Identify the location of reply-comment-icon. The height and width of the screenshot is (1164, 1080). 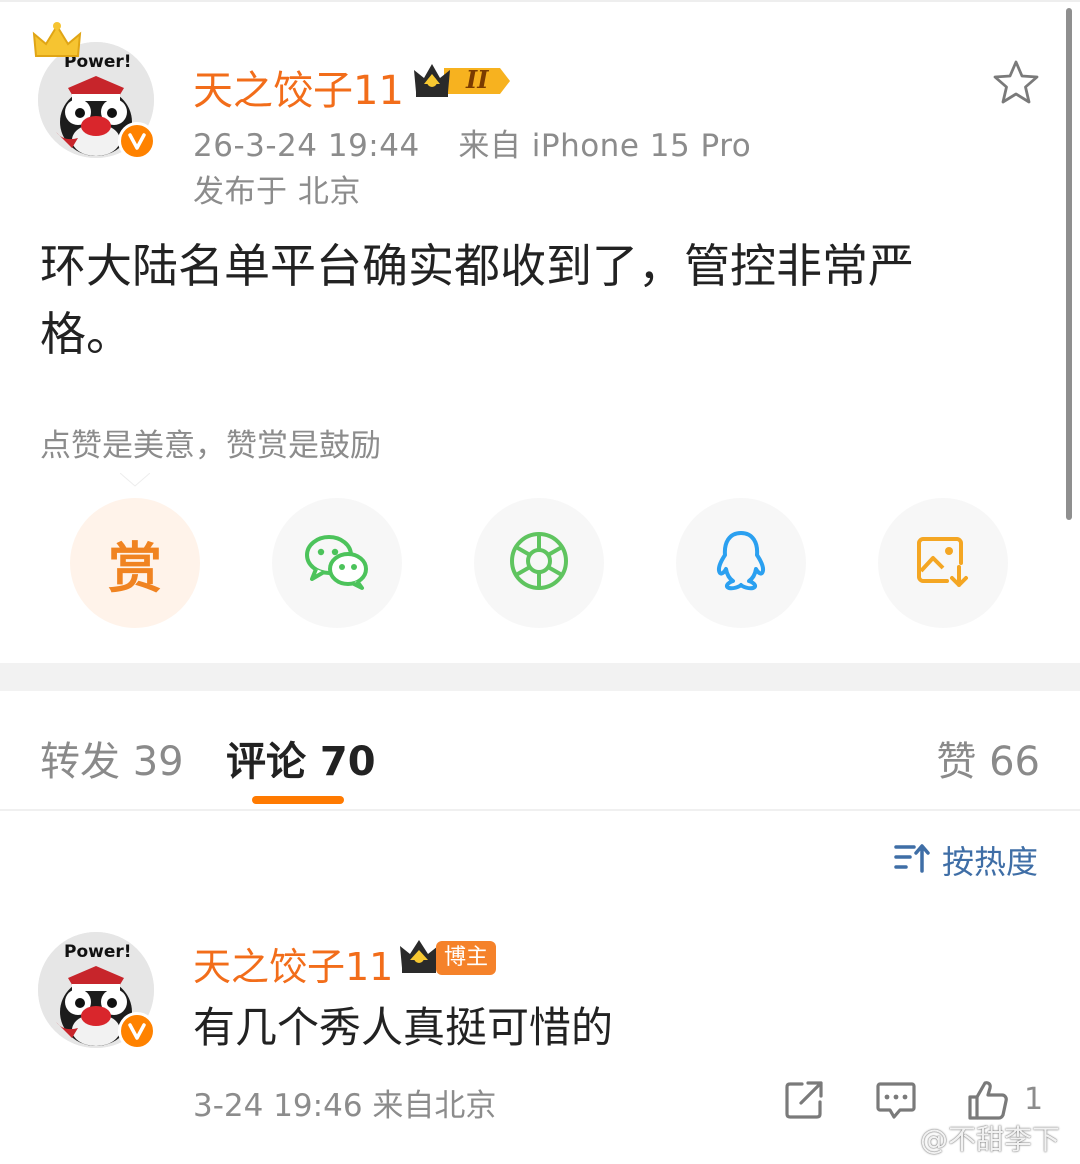
(896, 1100).